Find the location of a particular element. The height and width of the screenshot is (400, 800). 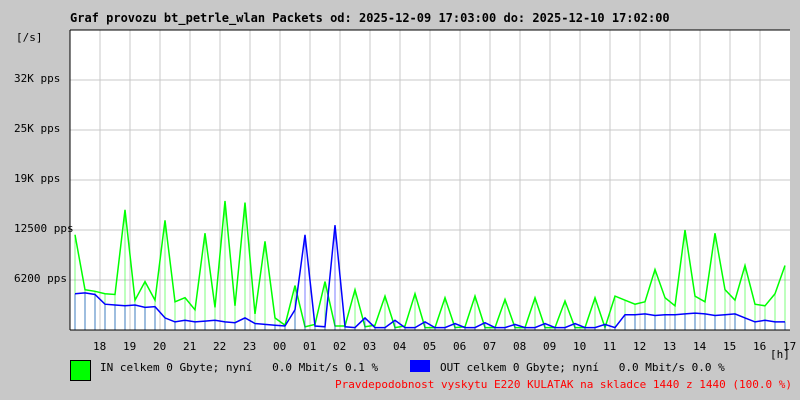

y-tick-label: 6200 pps is located at coordinates (40, 278).